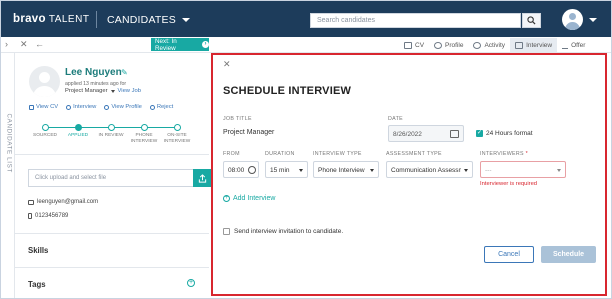 This screenshot has height=299, width=612. What do you see at coordinates (8, 175) in the screenshot?
I see `candidate-list-toggle: CANDIDATE LIST` at bounding box center [8, 175].